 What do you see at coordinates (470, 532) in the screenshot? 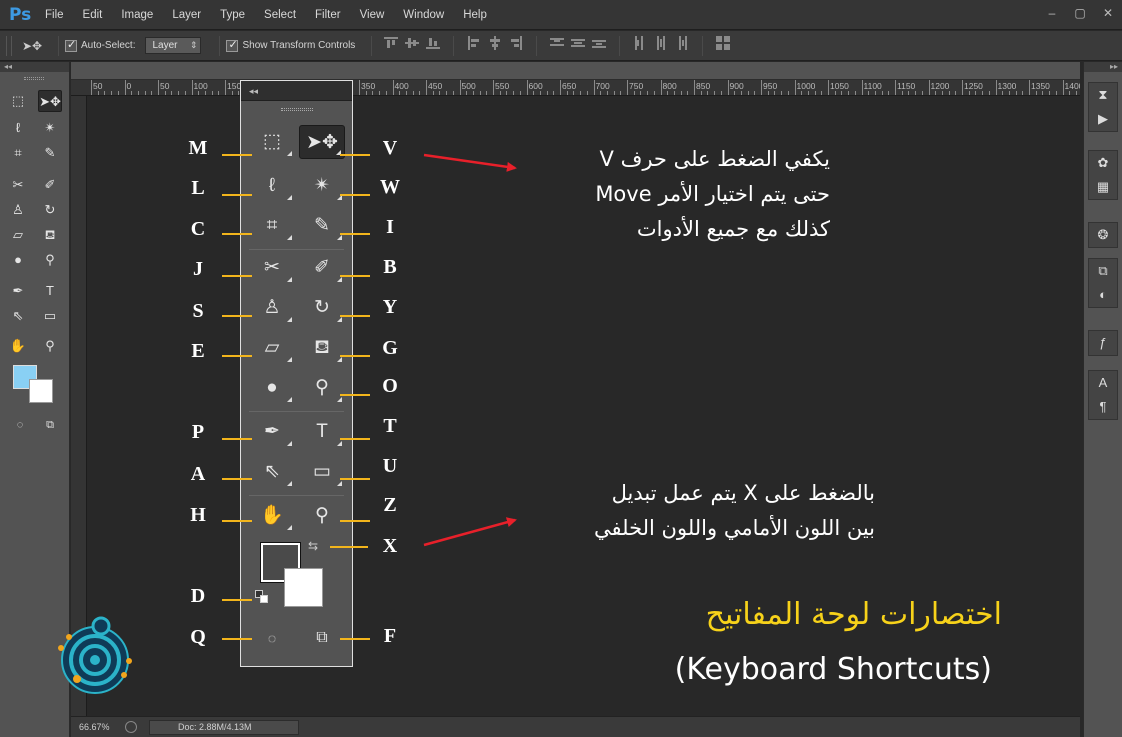
I see `arrow-to-x` at bounding box center [470, 532].